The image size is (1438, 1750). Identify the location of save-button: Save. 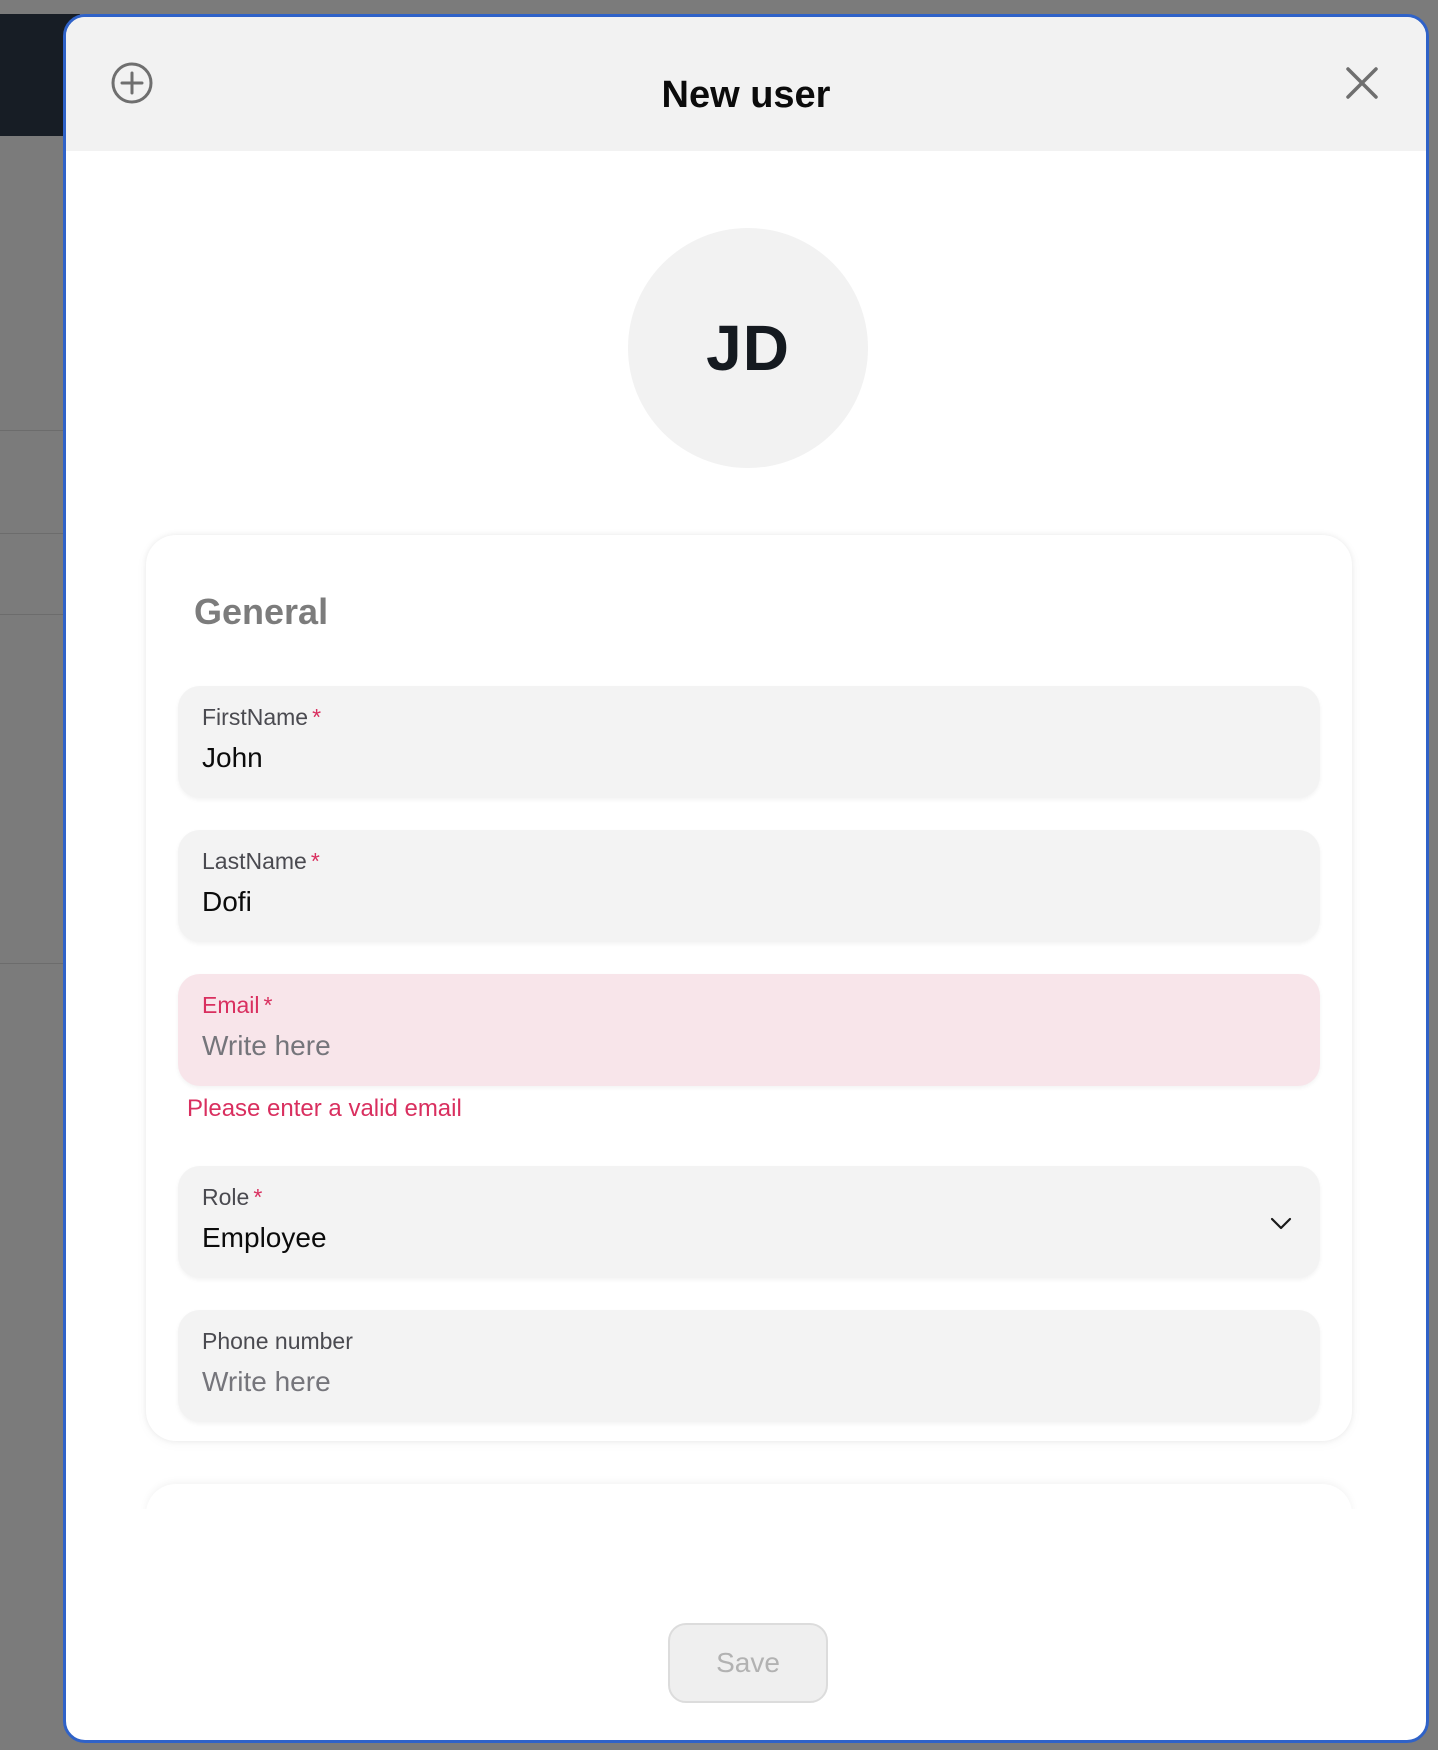
(748, 1663).